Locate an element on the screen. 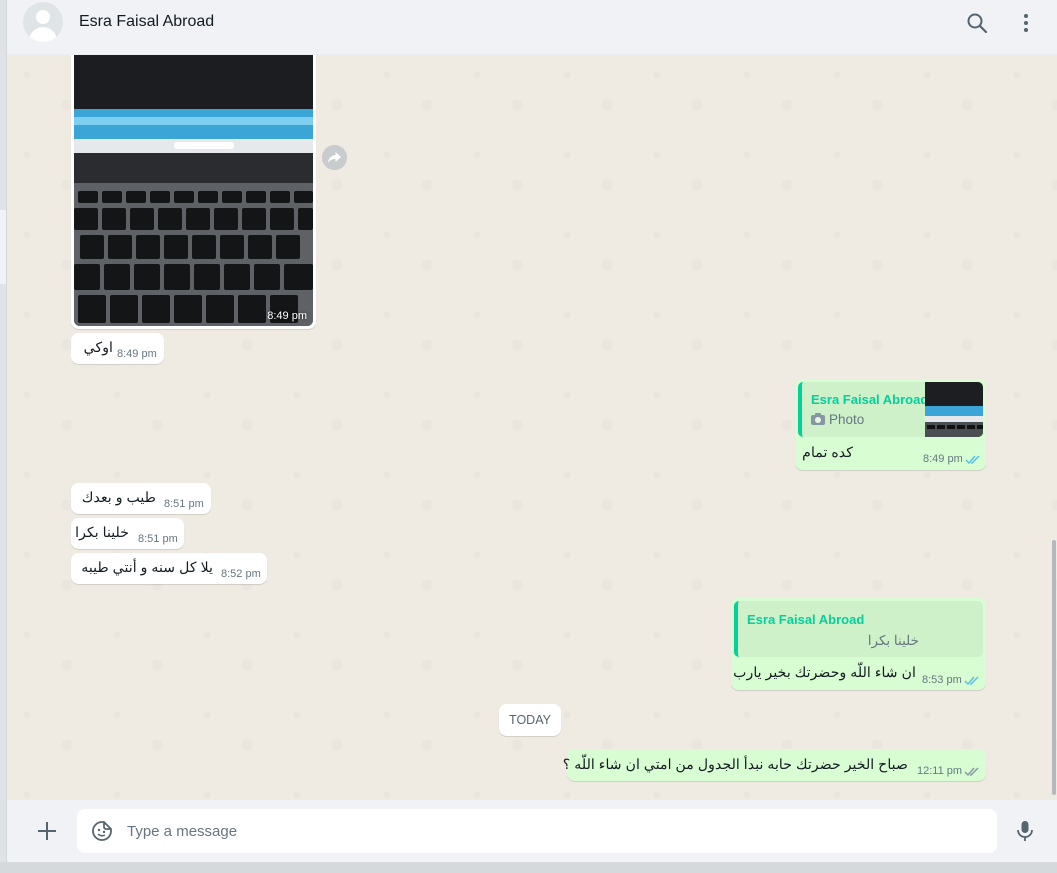 The image size is (1057, 873). mic-icon is located at coordinates (1025, 831).